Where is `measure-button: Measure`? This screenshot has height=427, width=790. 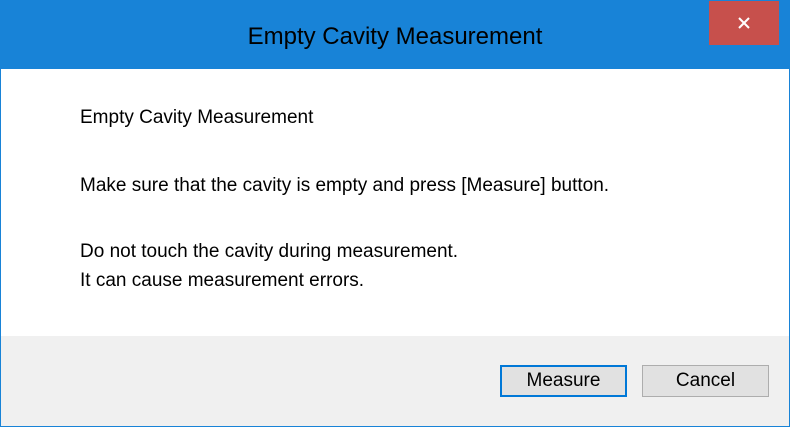
measure-button: Measure is located at coordinates (563, 381).